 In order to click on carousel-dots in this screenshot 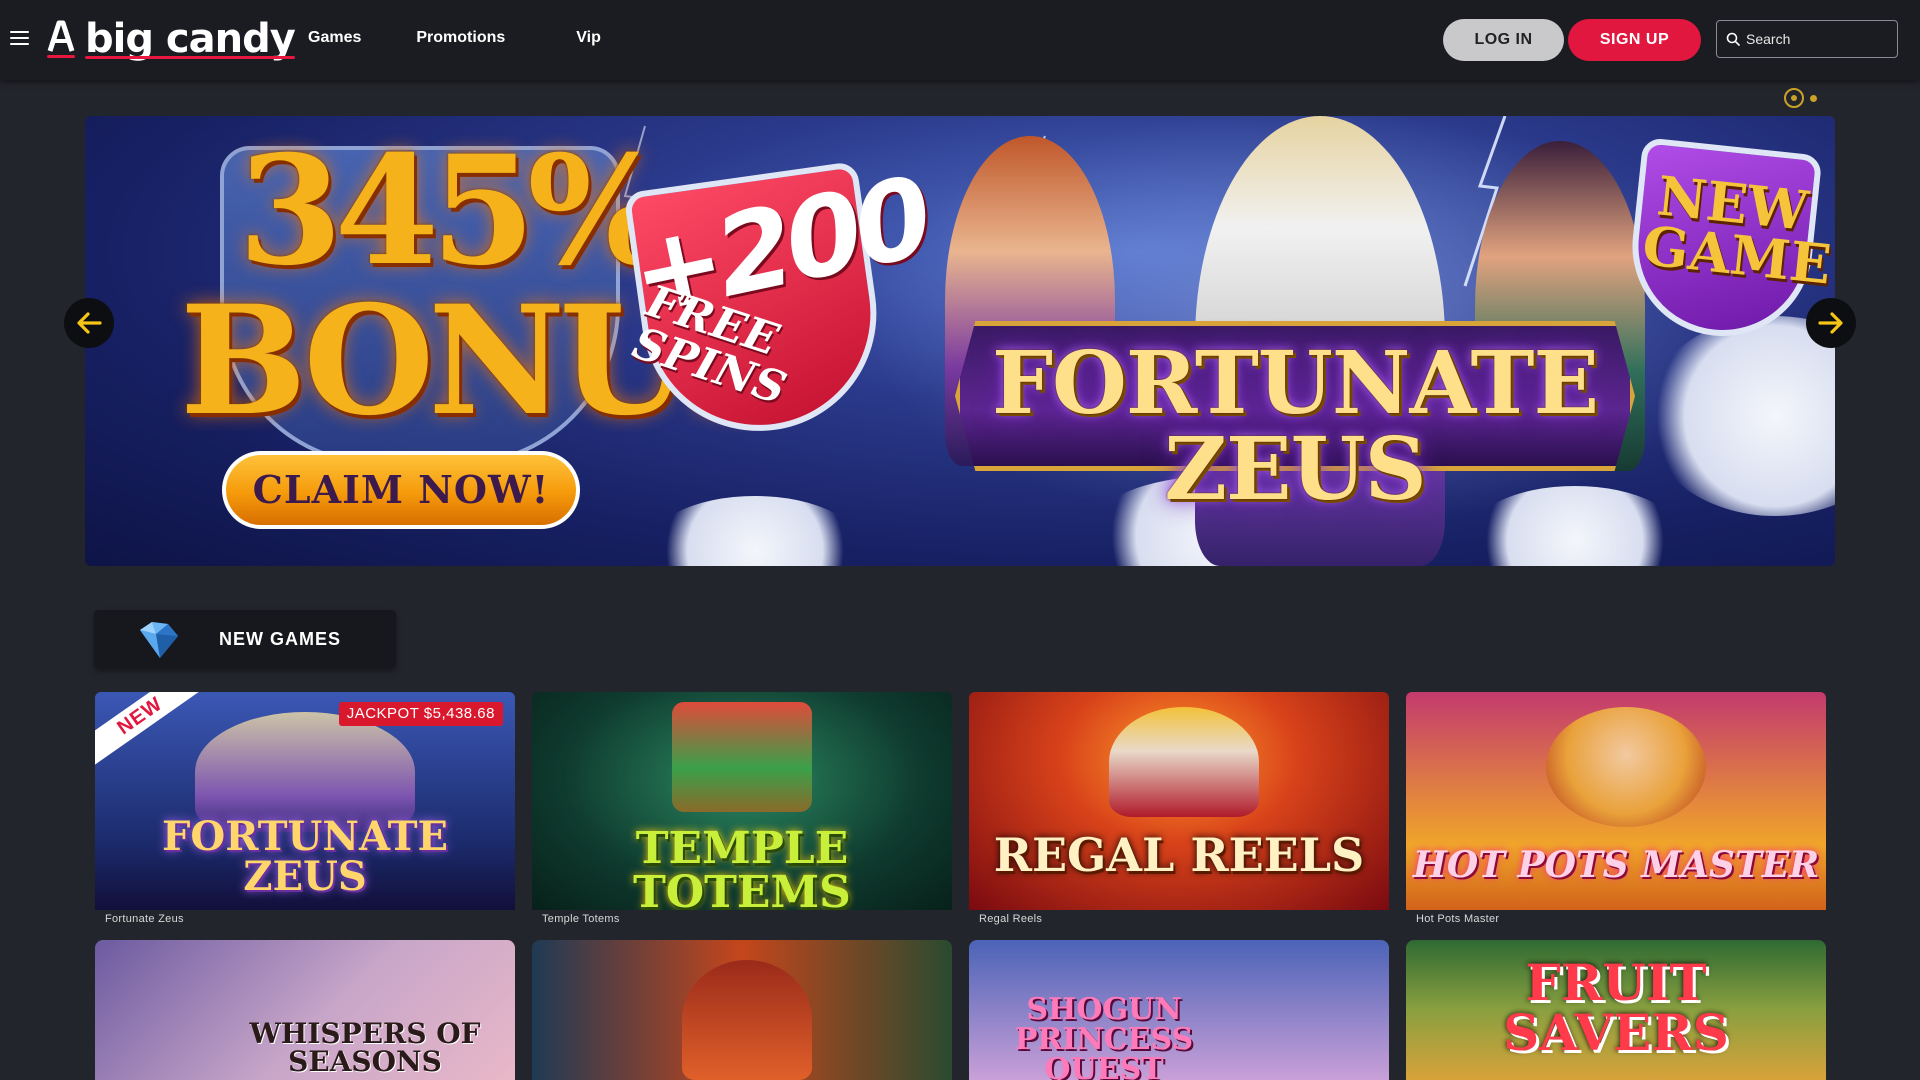, I will do `click(1800, 98)`.